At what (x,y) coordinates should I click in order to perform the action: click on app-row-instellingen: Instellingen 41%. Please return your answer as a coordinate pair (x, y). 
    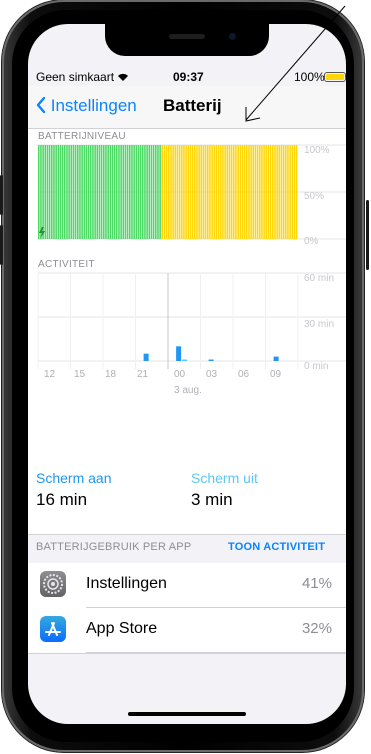
    Looking at the image, I should click on (187, 585).